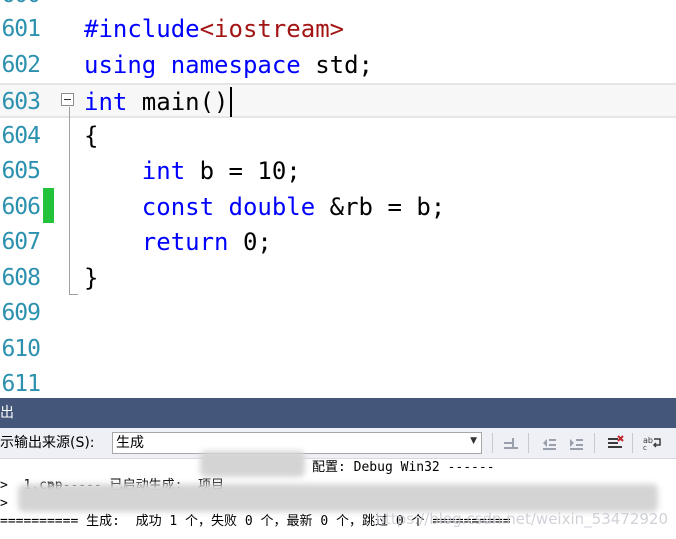  I want to click on output-pane-title: 出, so click(338, 413).